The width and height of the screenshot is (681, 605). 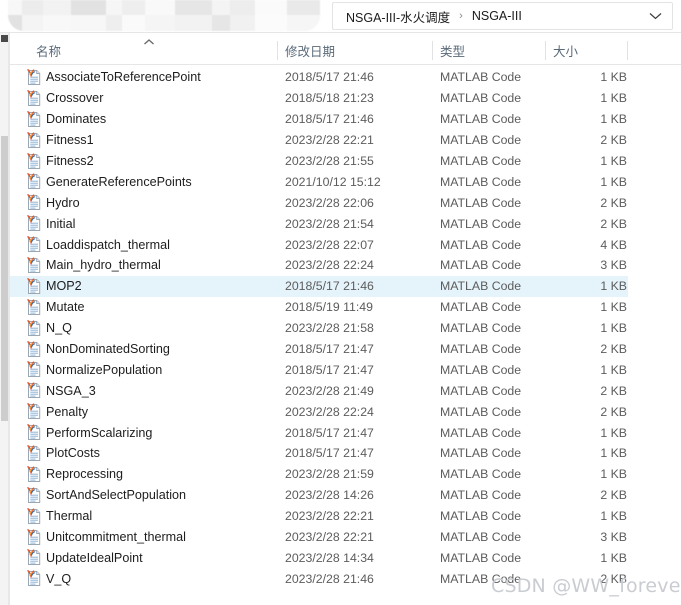 I want to click on address-bar: NSGA-III-水火调度 › NSGA-III, so click(x=502, y=16).